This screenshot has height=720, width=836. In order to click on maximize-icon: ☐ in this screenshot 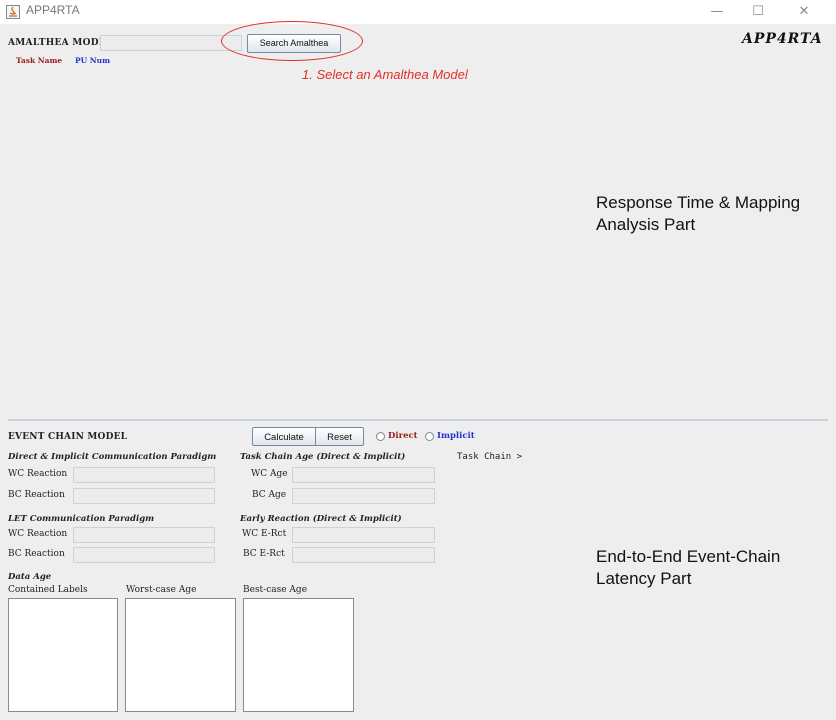, I will do `click(758, 12)`.